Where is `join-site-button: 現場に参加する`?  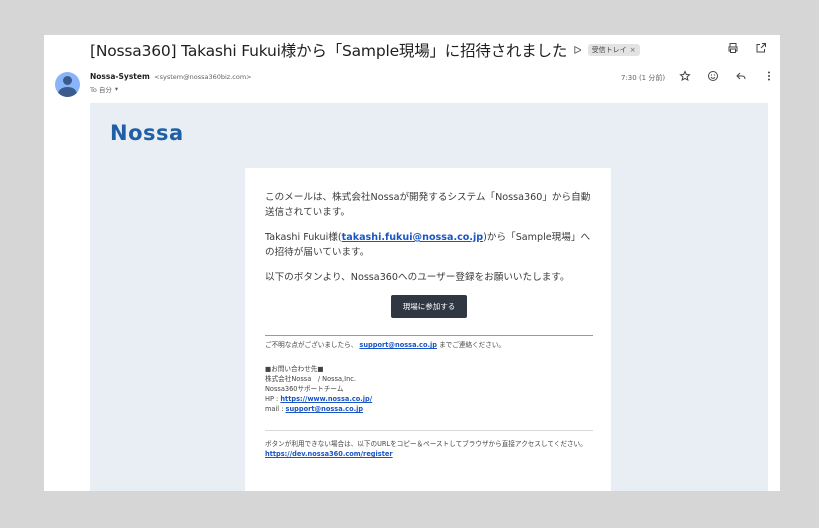
join-site-button: 現場に参加する is located at coordinates (429, 306).